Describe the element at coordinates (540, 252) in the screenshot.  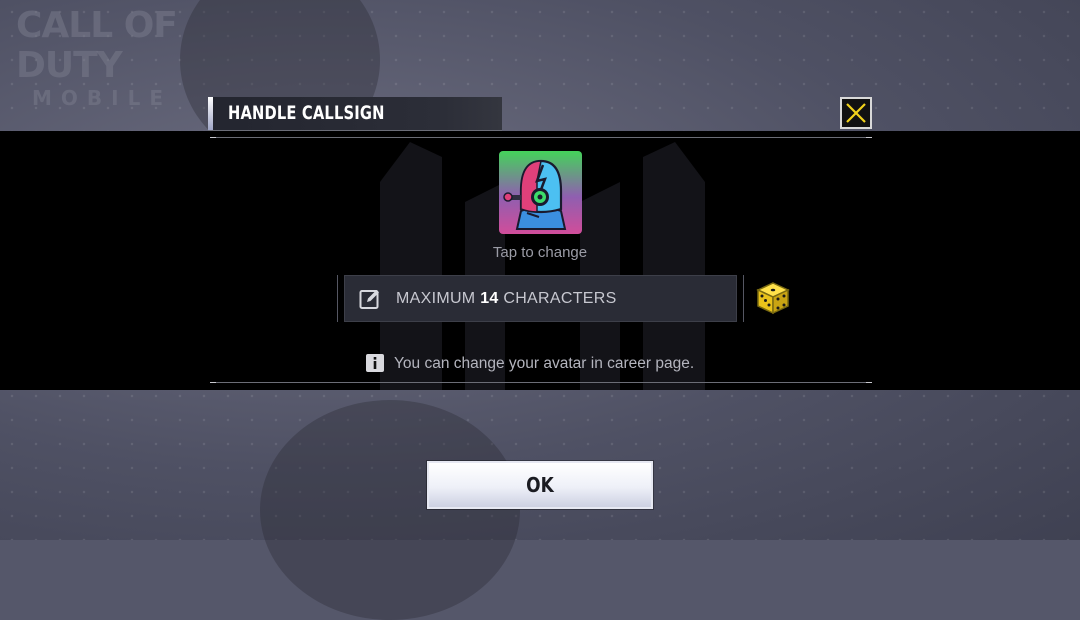
I see `avatar-hint: Tap to change` at that location.